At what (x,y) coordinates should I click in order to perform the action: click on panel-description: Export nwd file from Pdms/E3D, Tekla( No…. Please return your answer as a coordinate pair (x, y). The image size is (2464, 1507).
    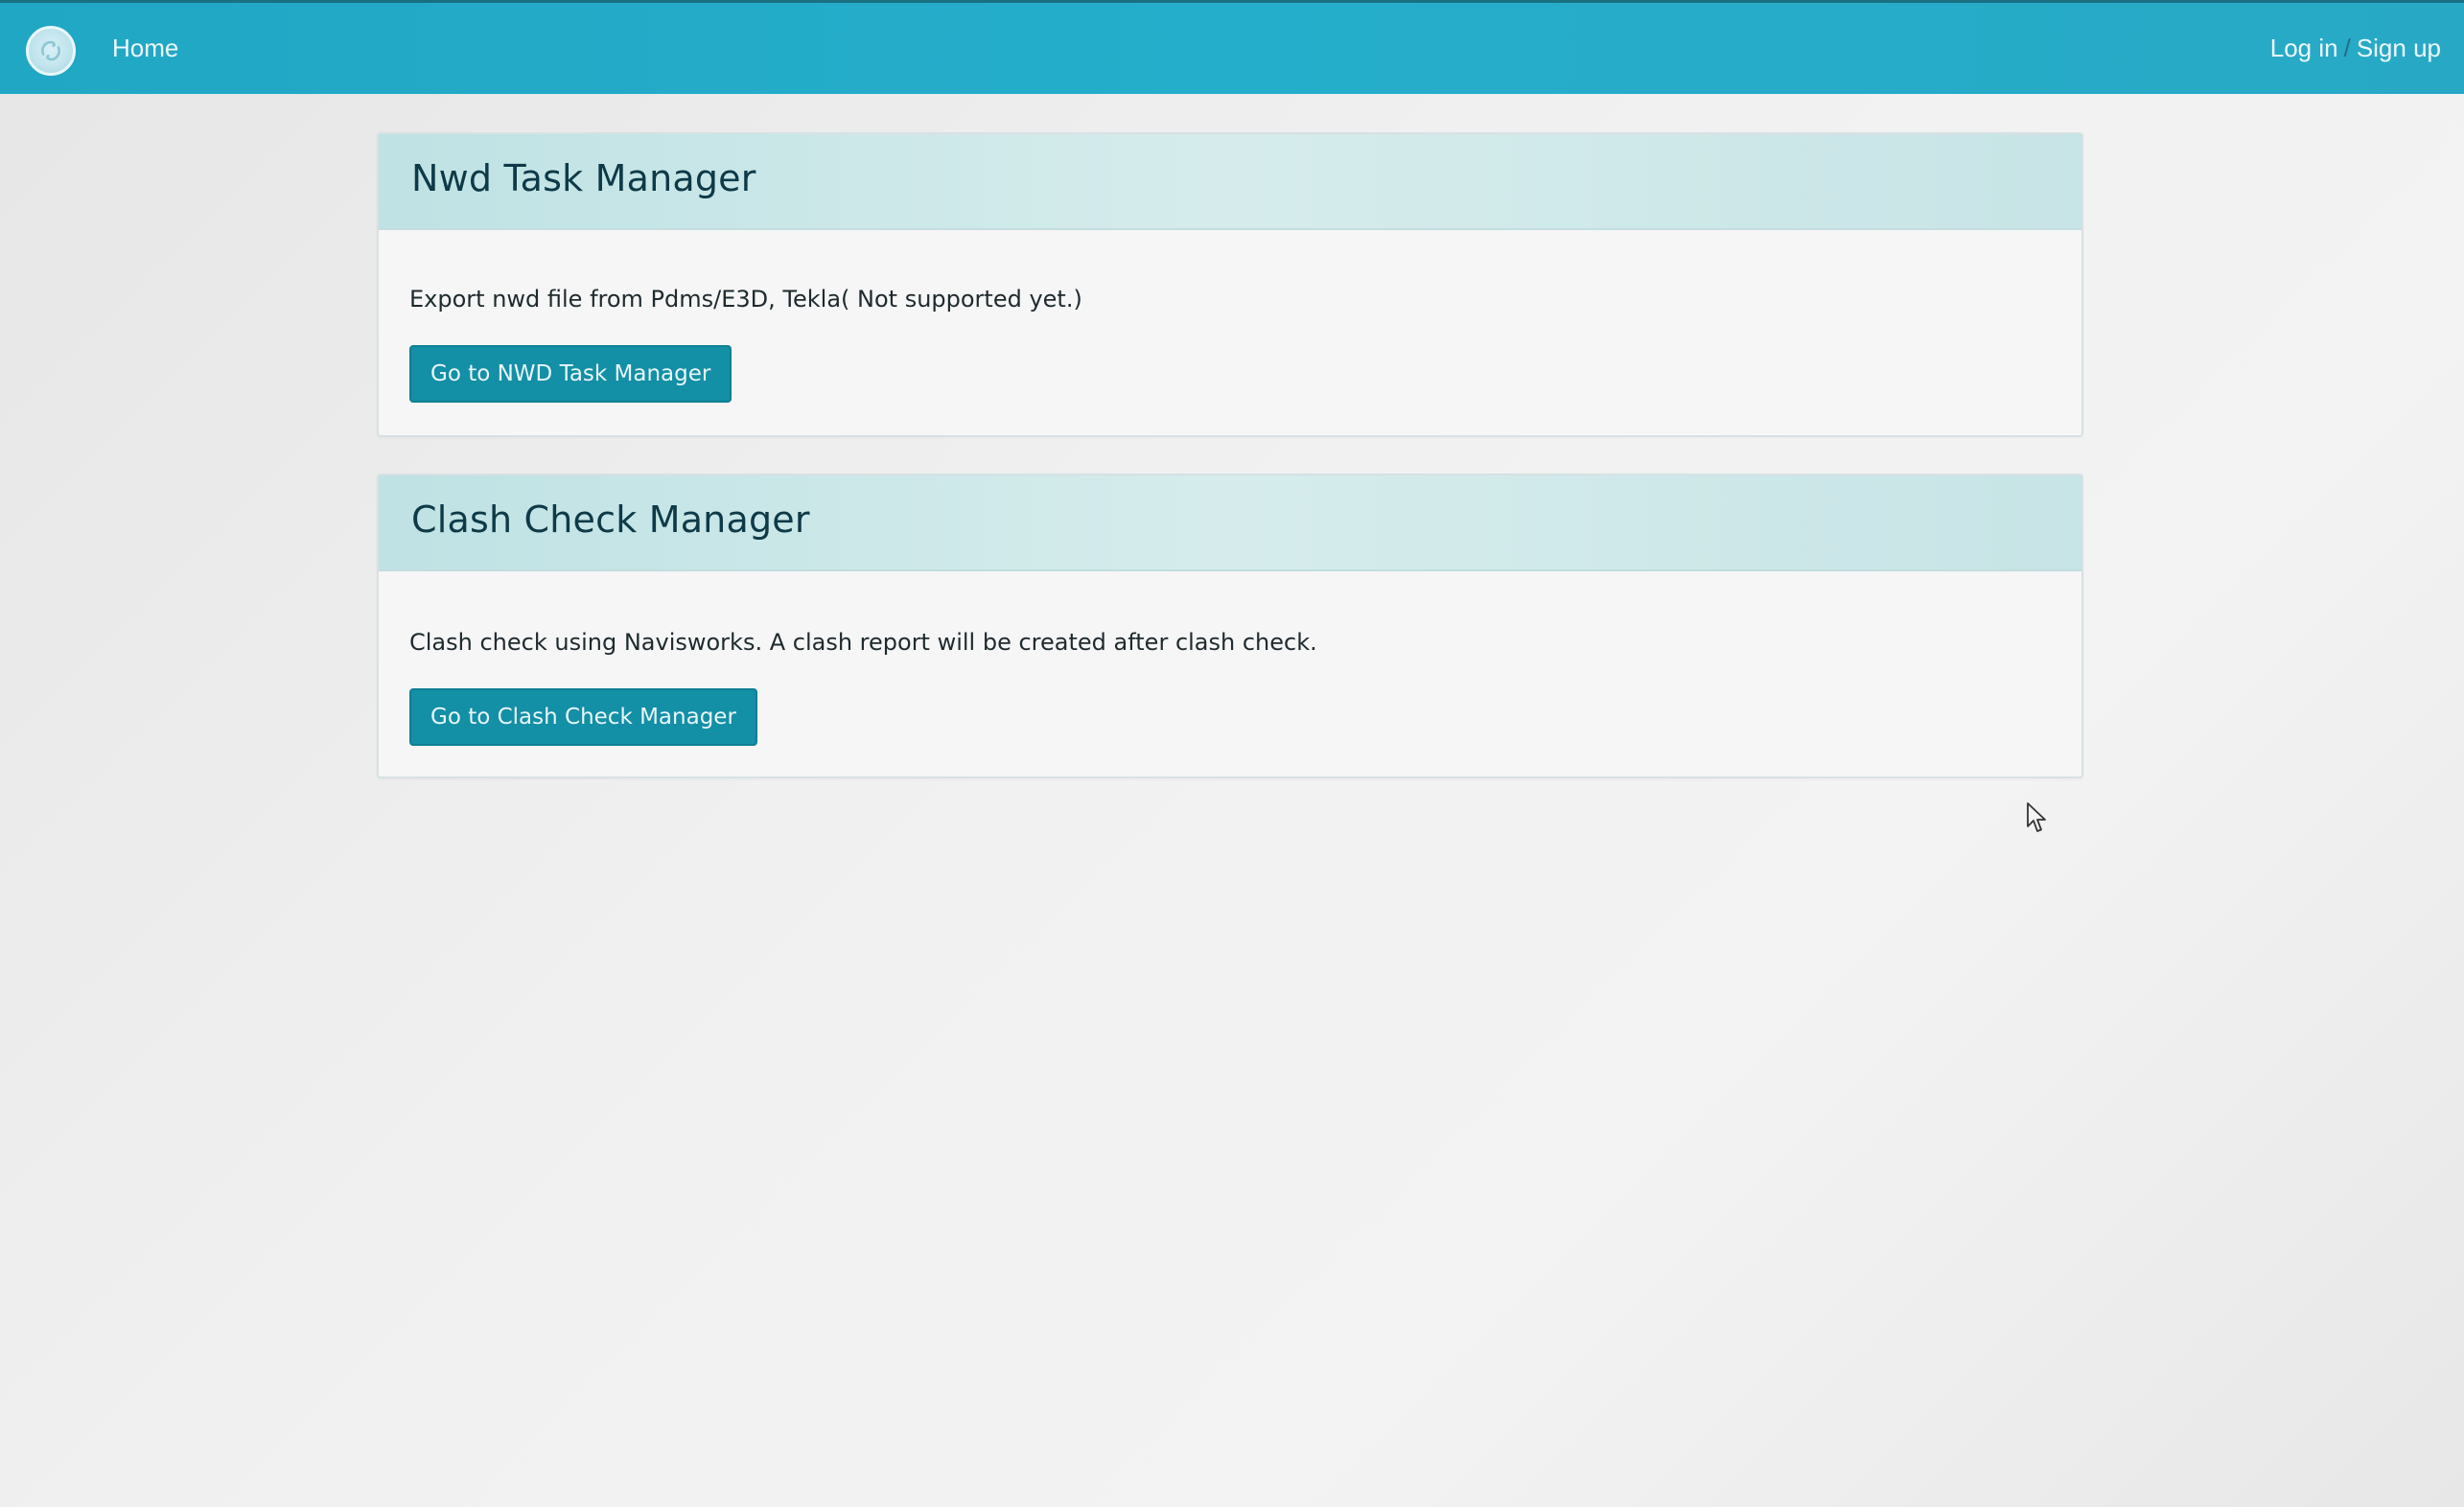
    Looking at the image, I should click on (745, 299).